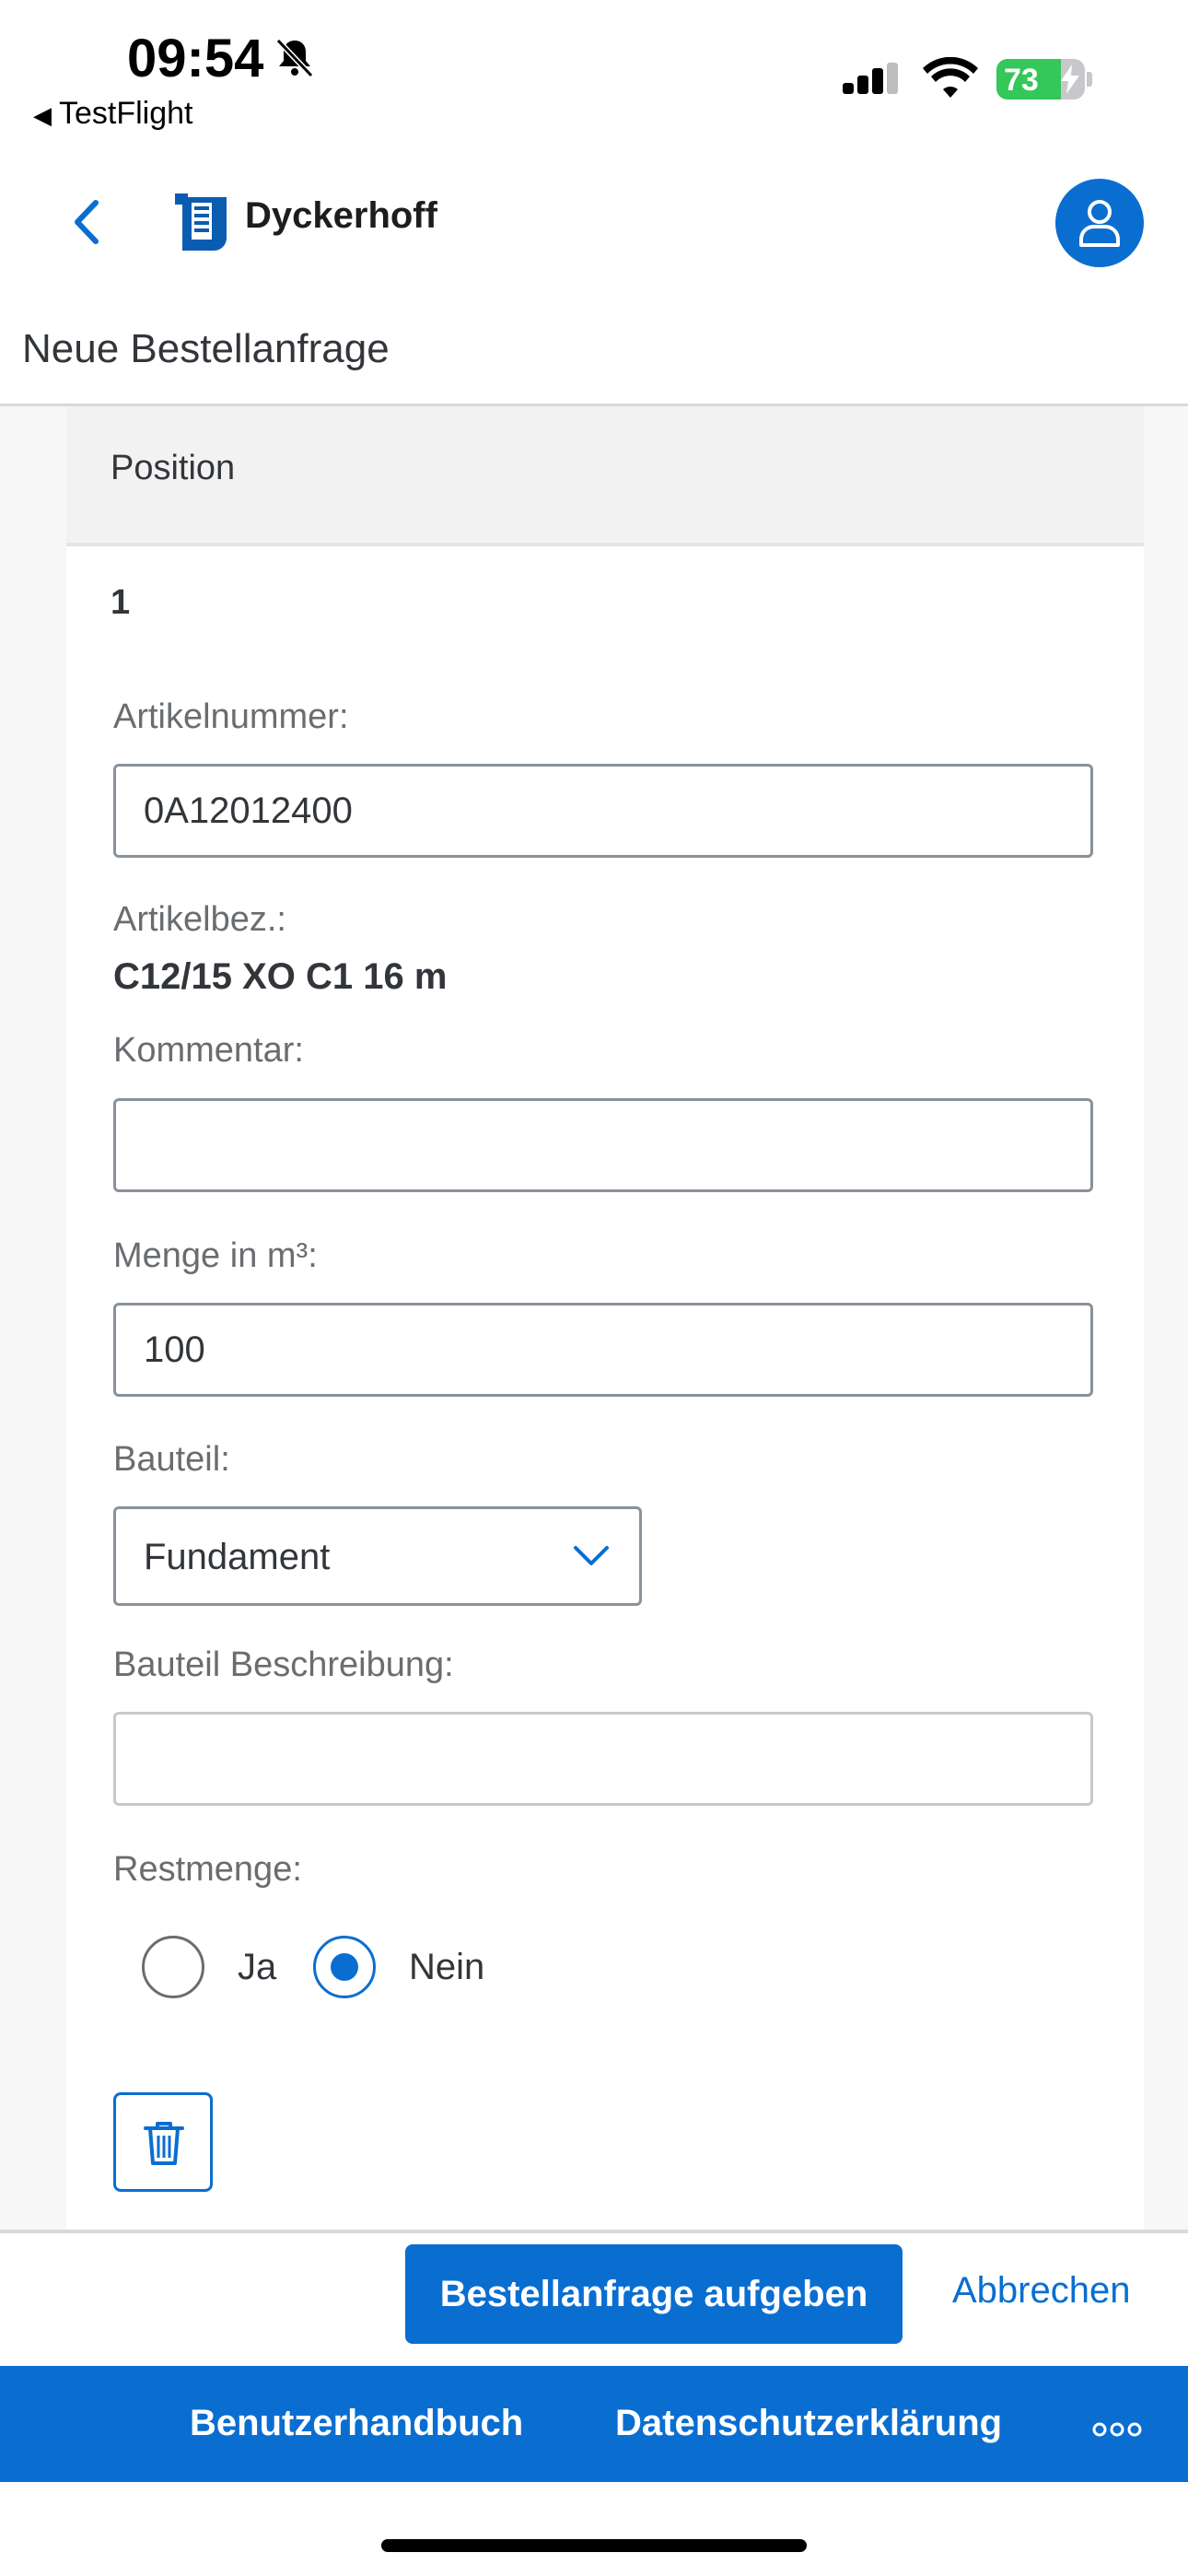  Describe the element at coordinates (951, 80) in the screenshot. I see `wifi-icon` at that location.